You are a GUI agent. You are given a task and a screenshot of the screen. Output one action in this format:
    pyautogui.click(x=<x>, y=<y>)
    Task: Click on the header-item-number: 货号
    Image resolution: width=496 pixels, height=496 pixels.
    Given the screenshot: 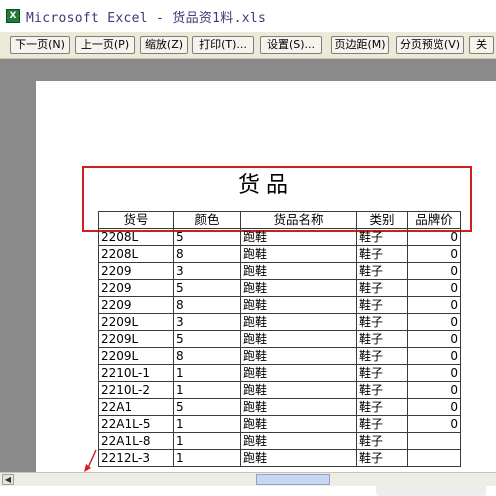 What is the action you would take?
    pyautogui.click(x=136, y=220)
    